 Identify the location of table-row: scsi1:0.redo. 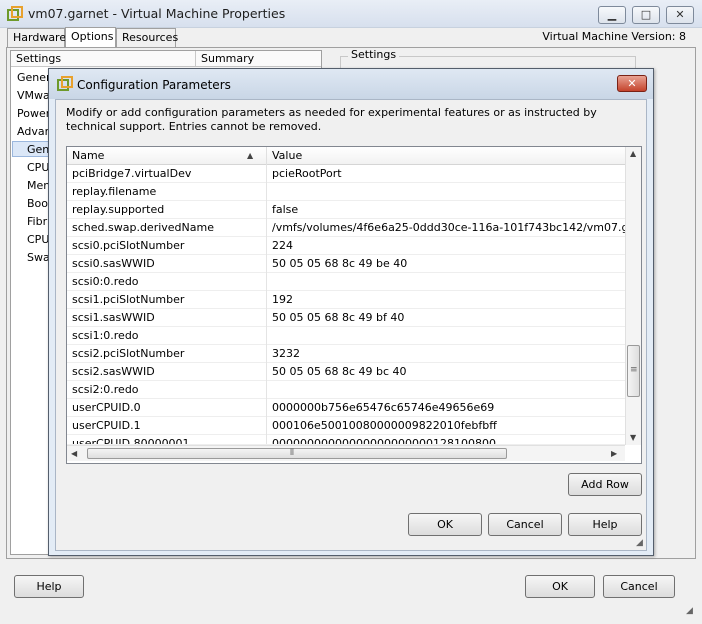
(347, 336).